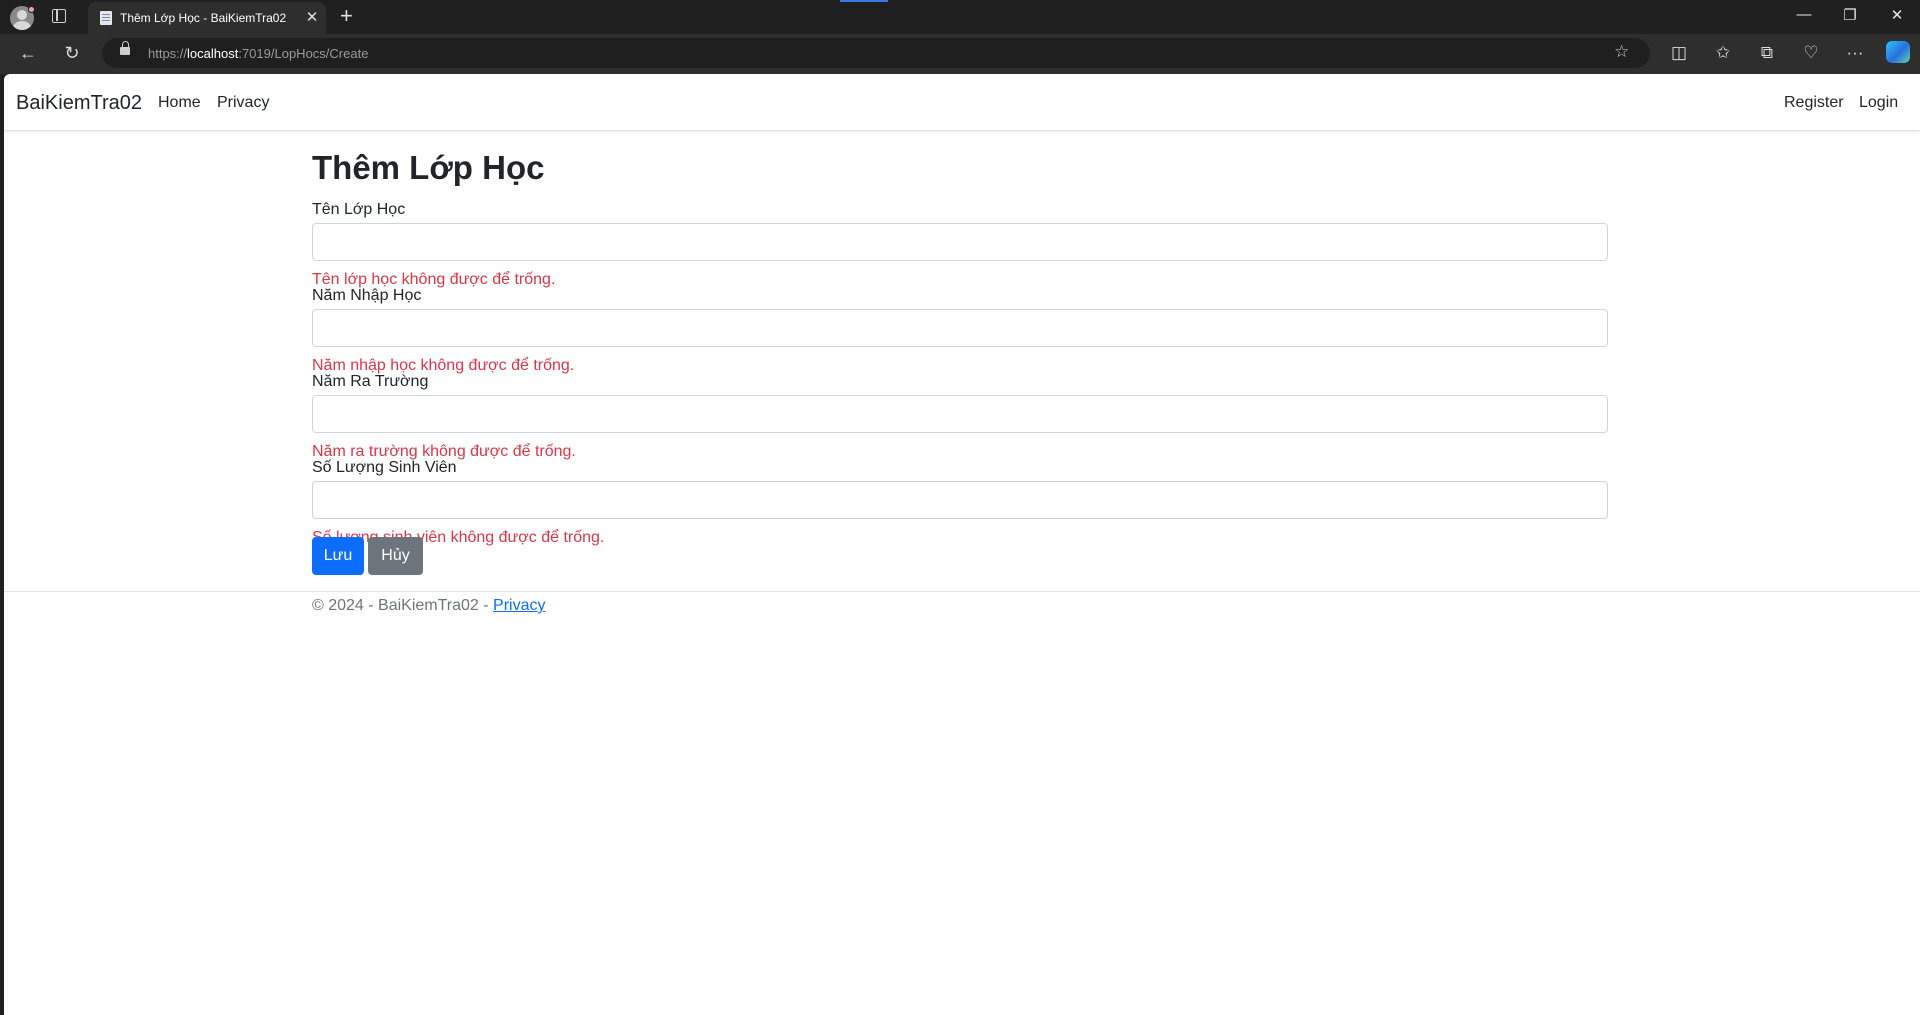 The width and height of the screenshot is (1920, 1015). Describe the element at coordinates (876, 53) in the screenshot. I see `address-bar: https://localhost:7019/LopHocs/Create ☆` at that location.